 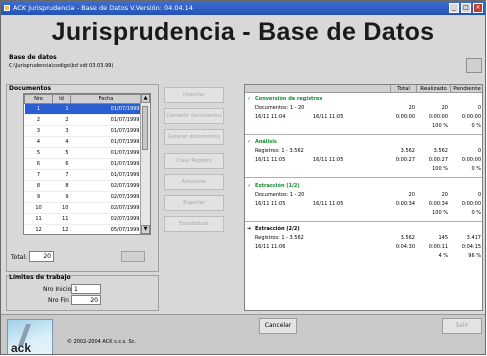 I want to click on progress-total-cell: 0:00:00, so click(x=405, y=117).